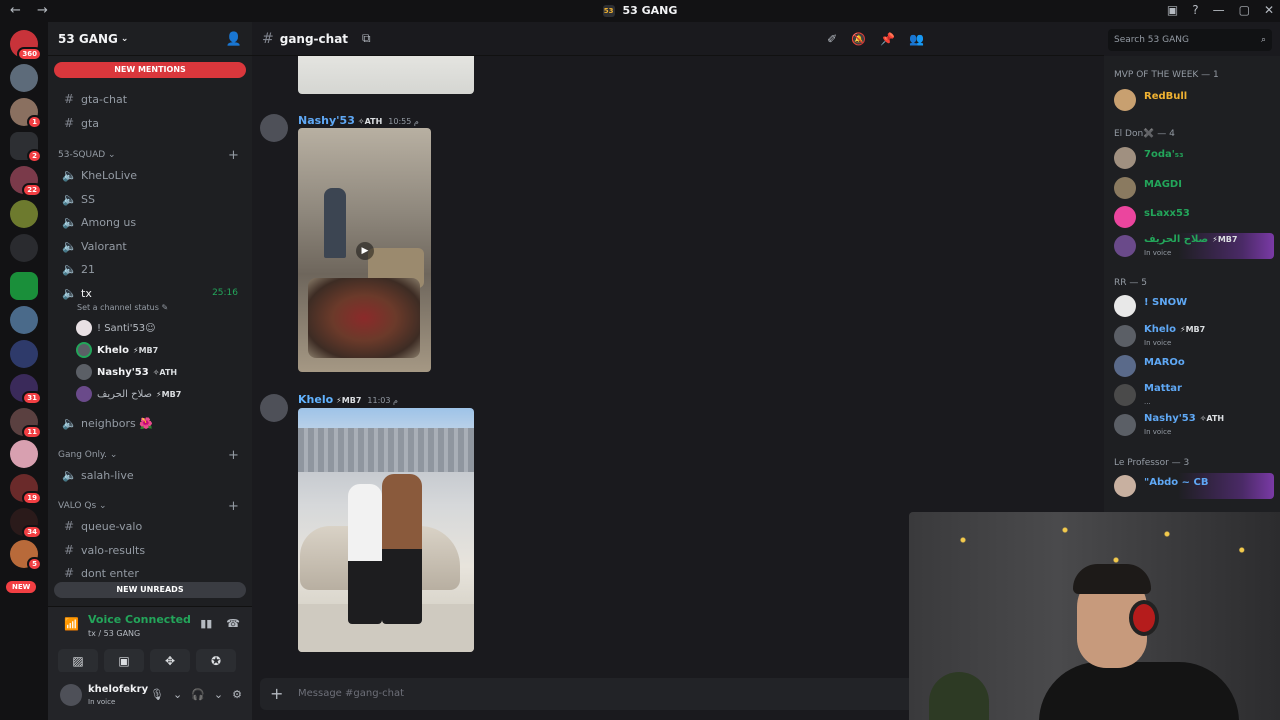 Image resolution: width=1280 pixels, height=720 pixels. What do you see at coordinates (29, 54) in the screenshot?
I see `unread-badge: 360` at bounding box center [29, 54].